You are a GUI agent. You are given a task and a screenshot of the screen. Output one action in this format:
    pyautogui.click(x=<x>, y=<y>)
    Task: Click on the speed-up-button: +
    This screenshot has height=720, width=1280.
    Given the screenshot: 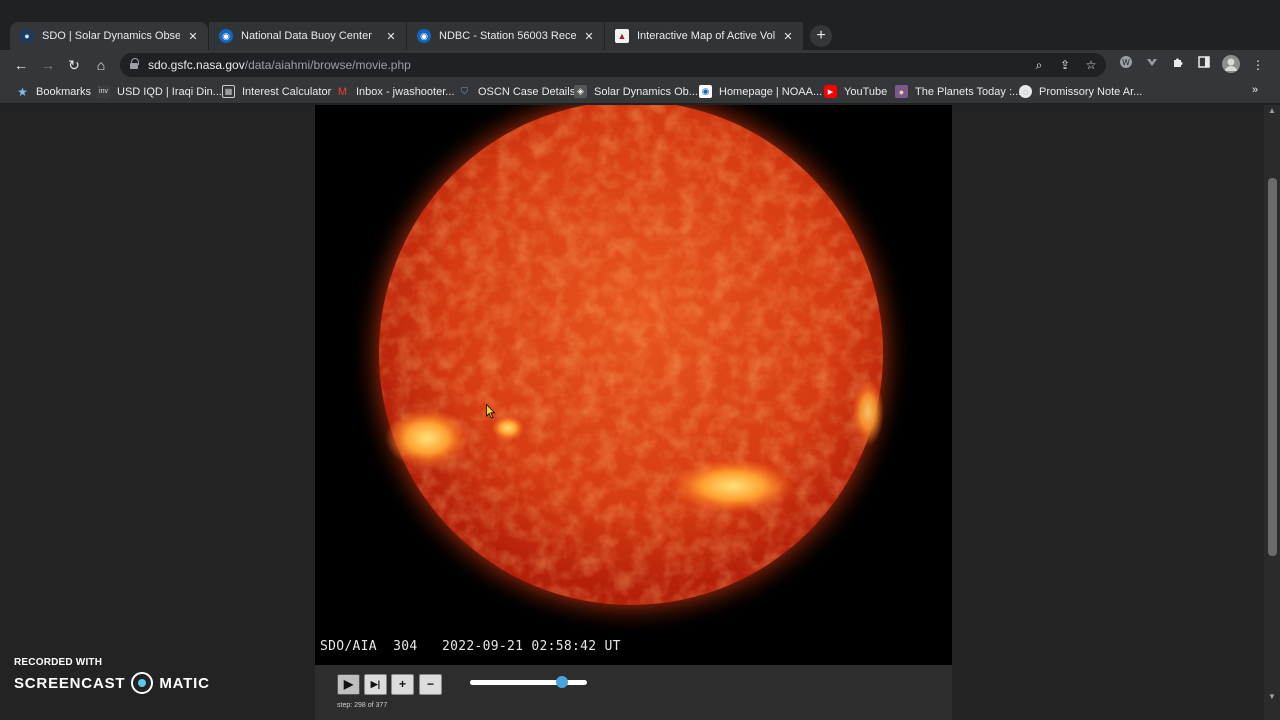 What is the action you would take?
    pyautogui.click(x=402, y=684)
    